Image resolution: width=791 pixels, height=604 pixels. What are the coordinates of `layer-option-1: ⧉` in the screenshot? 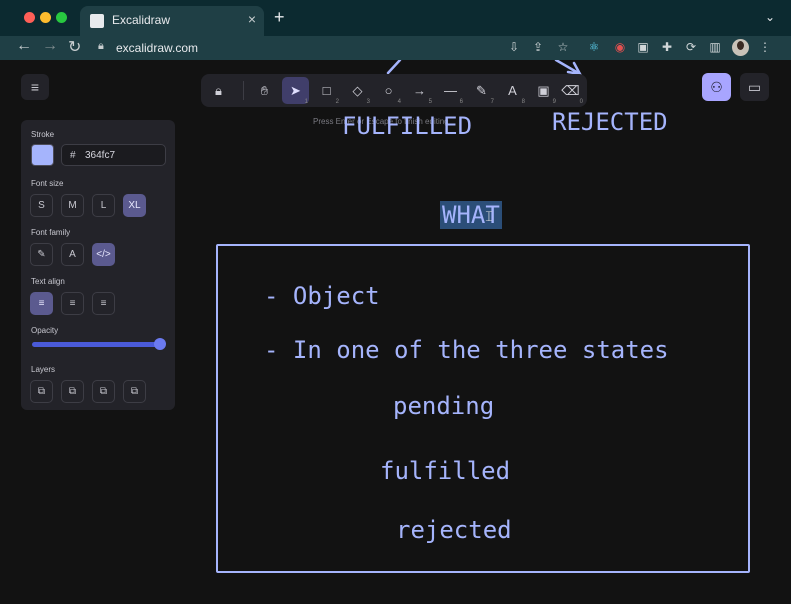 It's located at (41, 391).